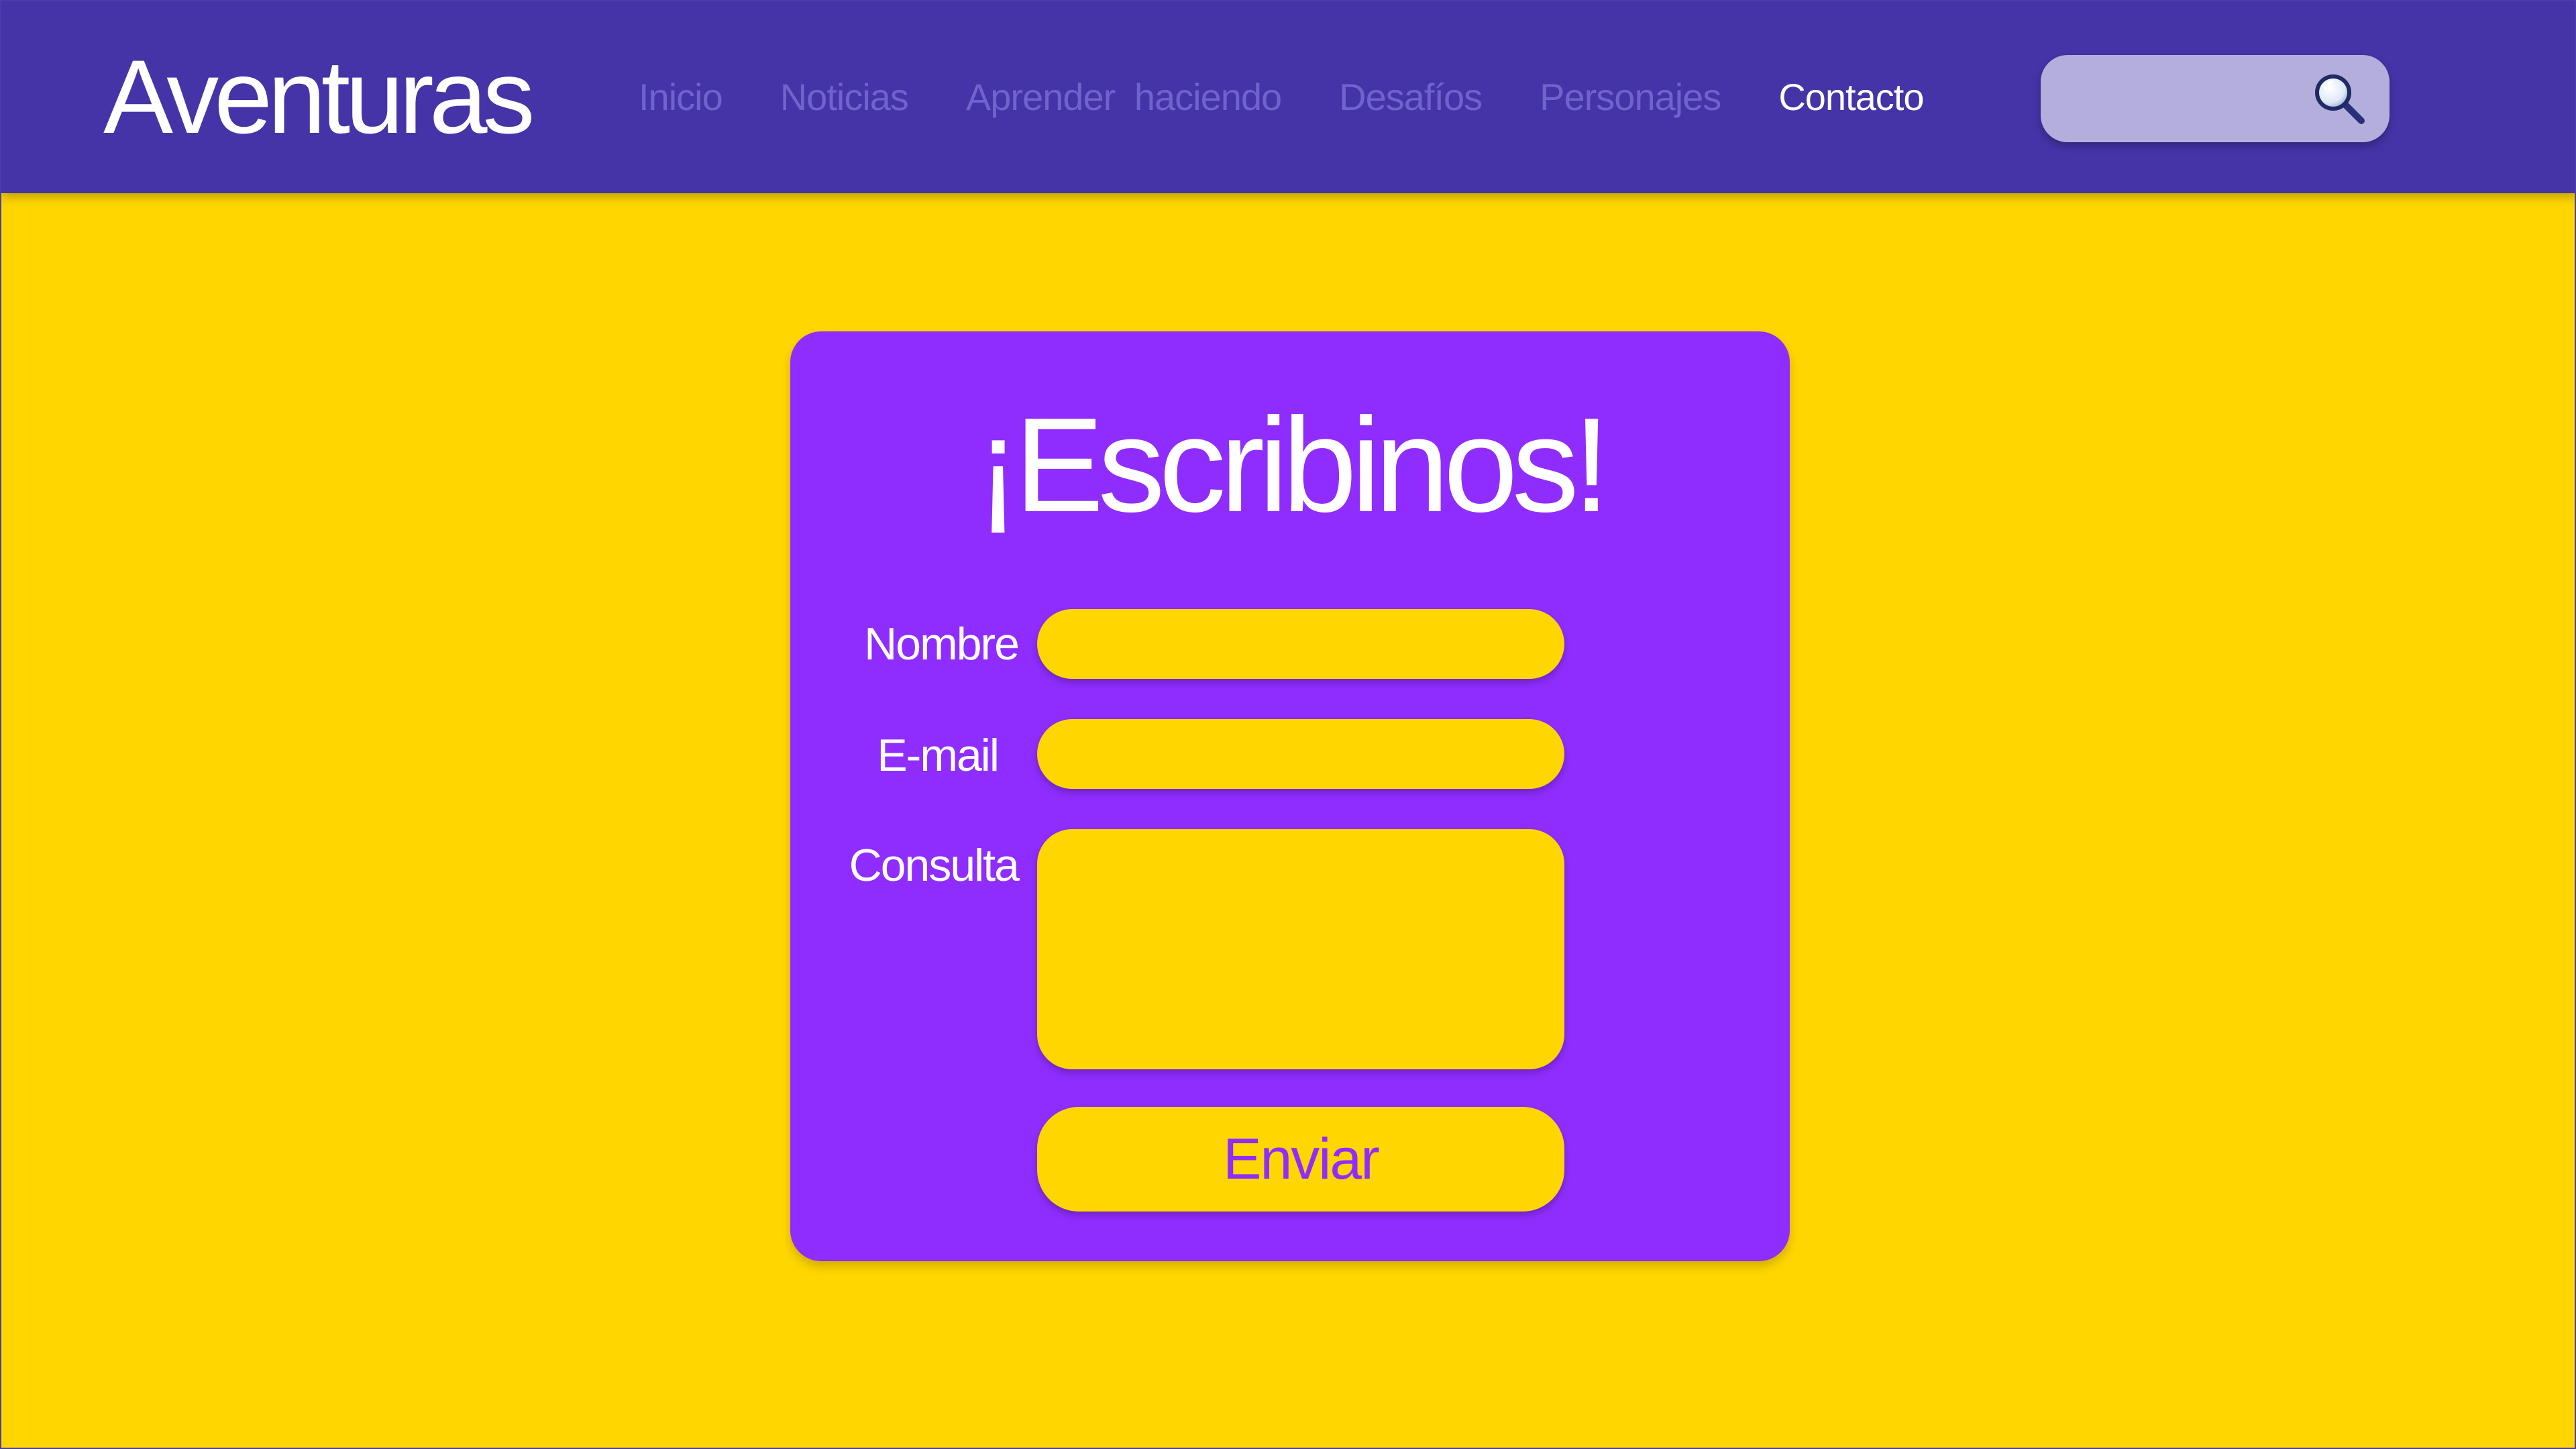 This screenshot has width=2576, height=1449. What do you see at coordinates (942, 644) in the screenshot?
I see `name-label: Nombre` at bounding box center [942, 644].